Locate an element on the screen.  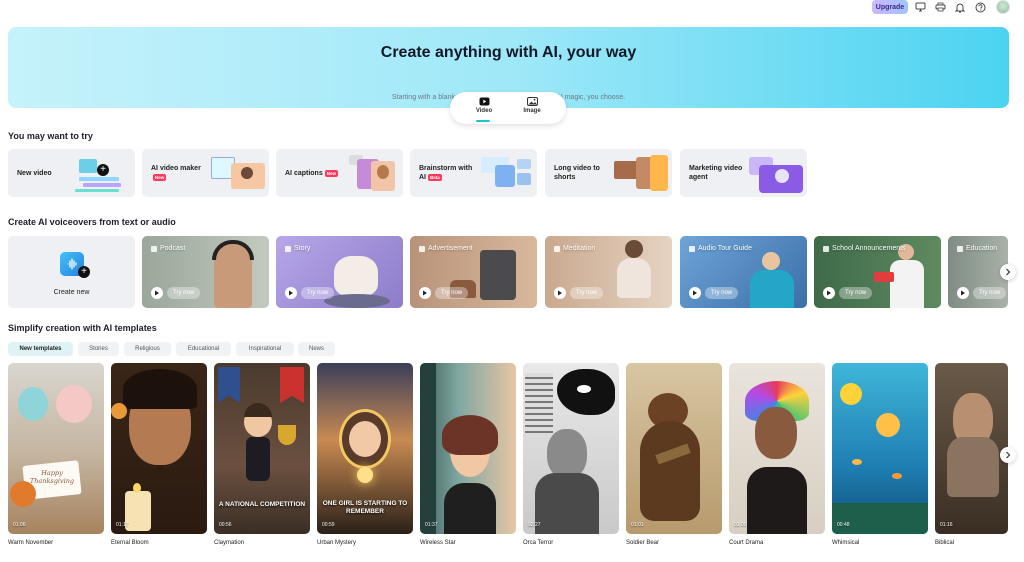
template-card-eternal-bloom: 01:17 is located at coordinates (159, 448).